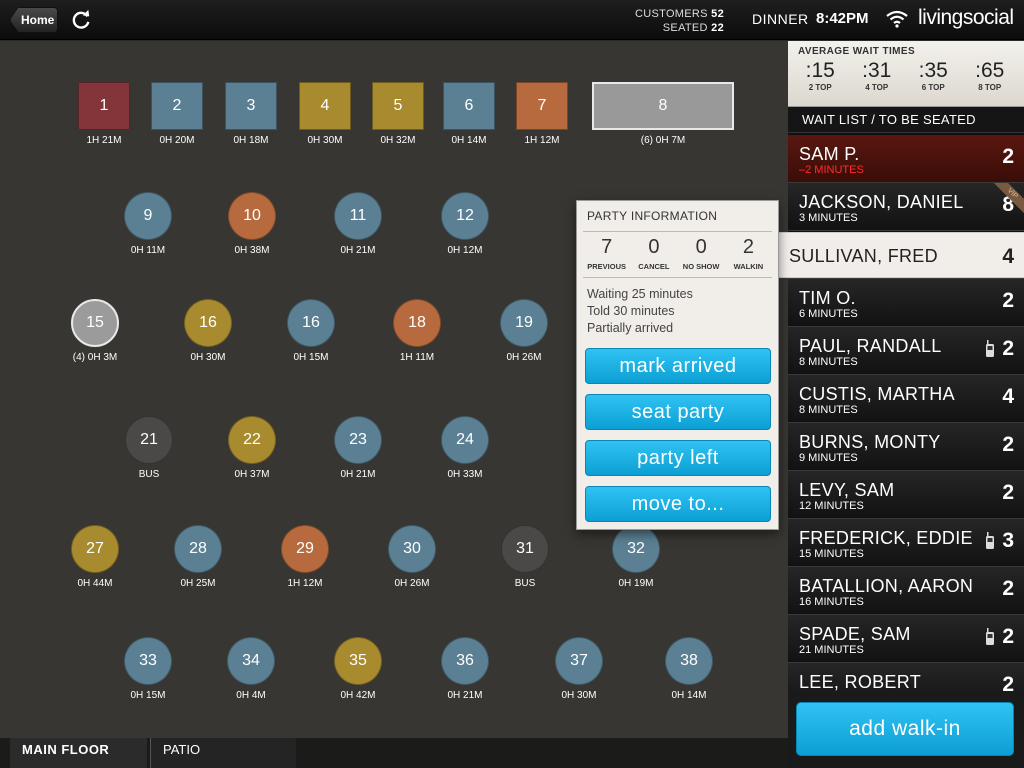  I want to click on table-number: 28, so click(198, 548).